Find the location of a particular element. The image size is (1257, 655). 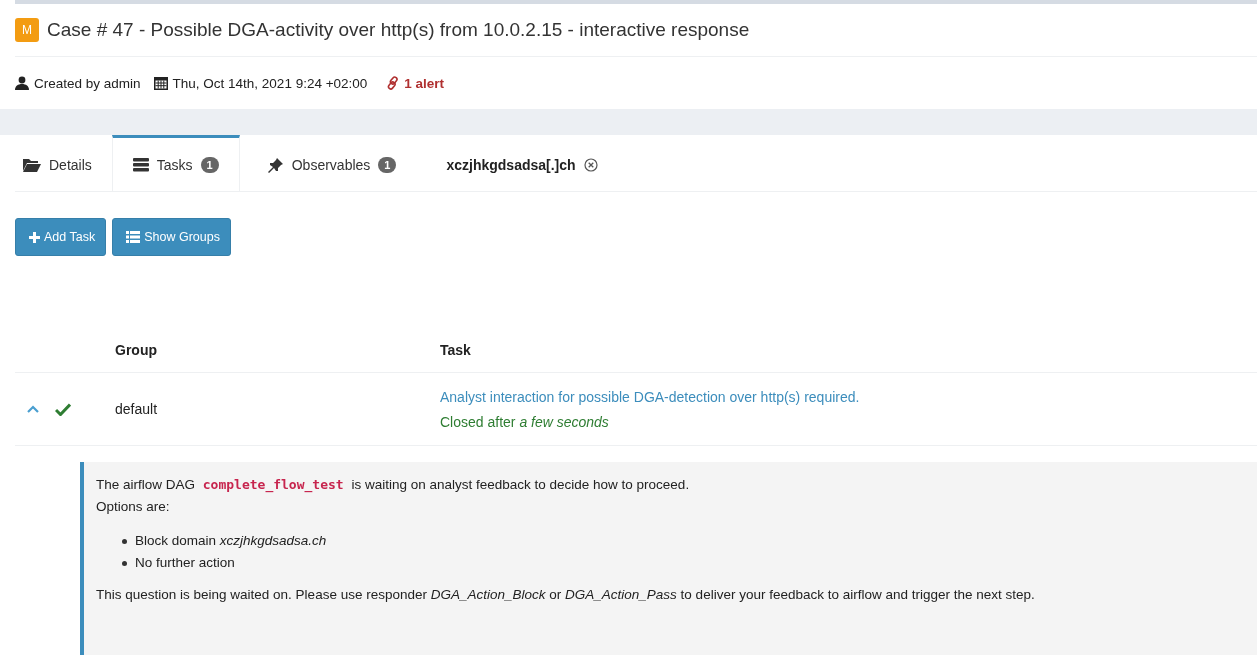

show-groups-button: Show Groups is located at coordinates (171, 237).